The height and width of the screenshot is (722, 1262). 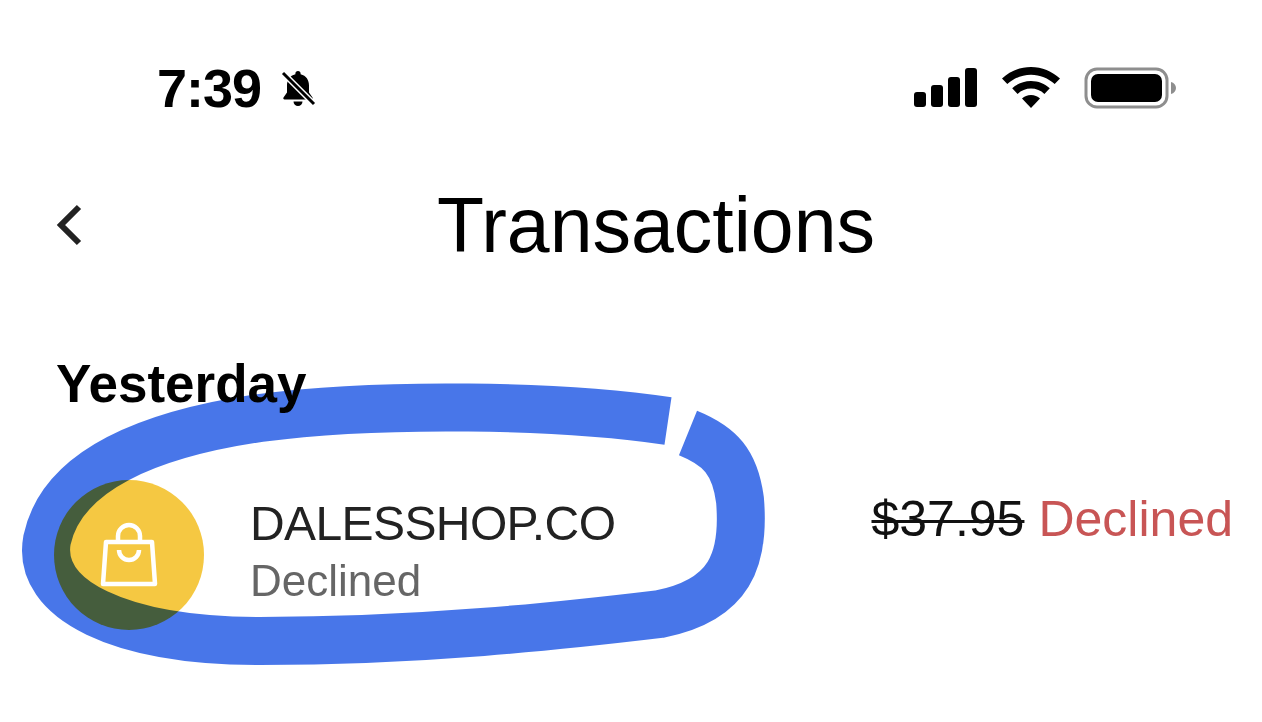 What do you see at coordinates (948, 519) in the screenshot?
I see `transaction-amount: $37.95` at bounding box center [948, 519].